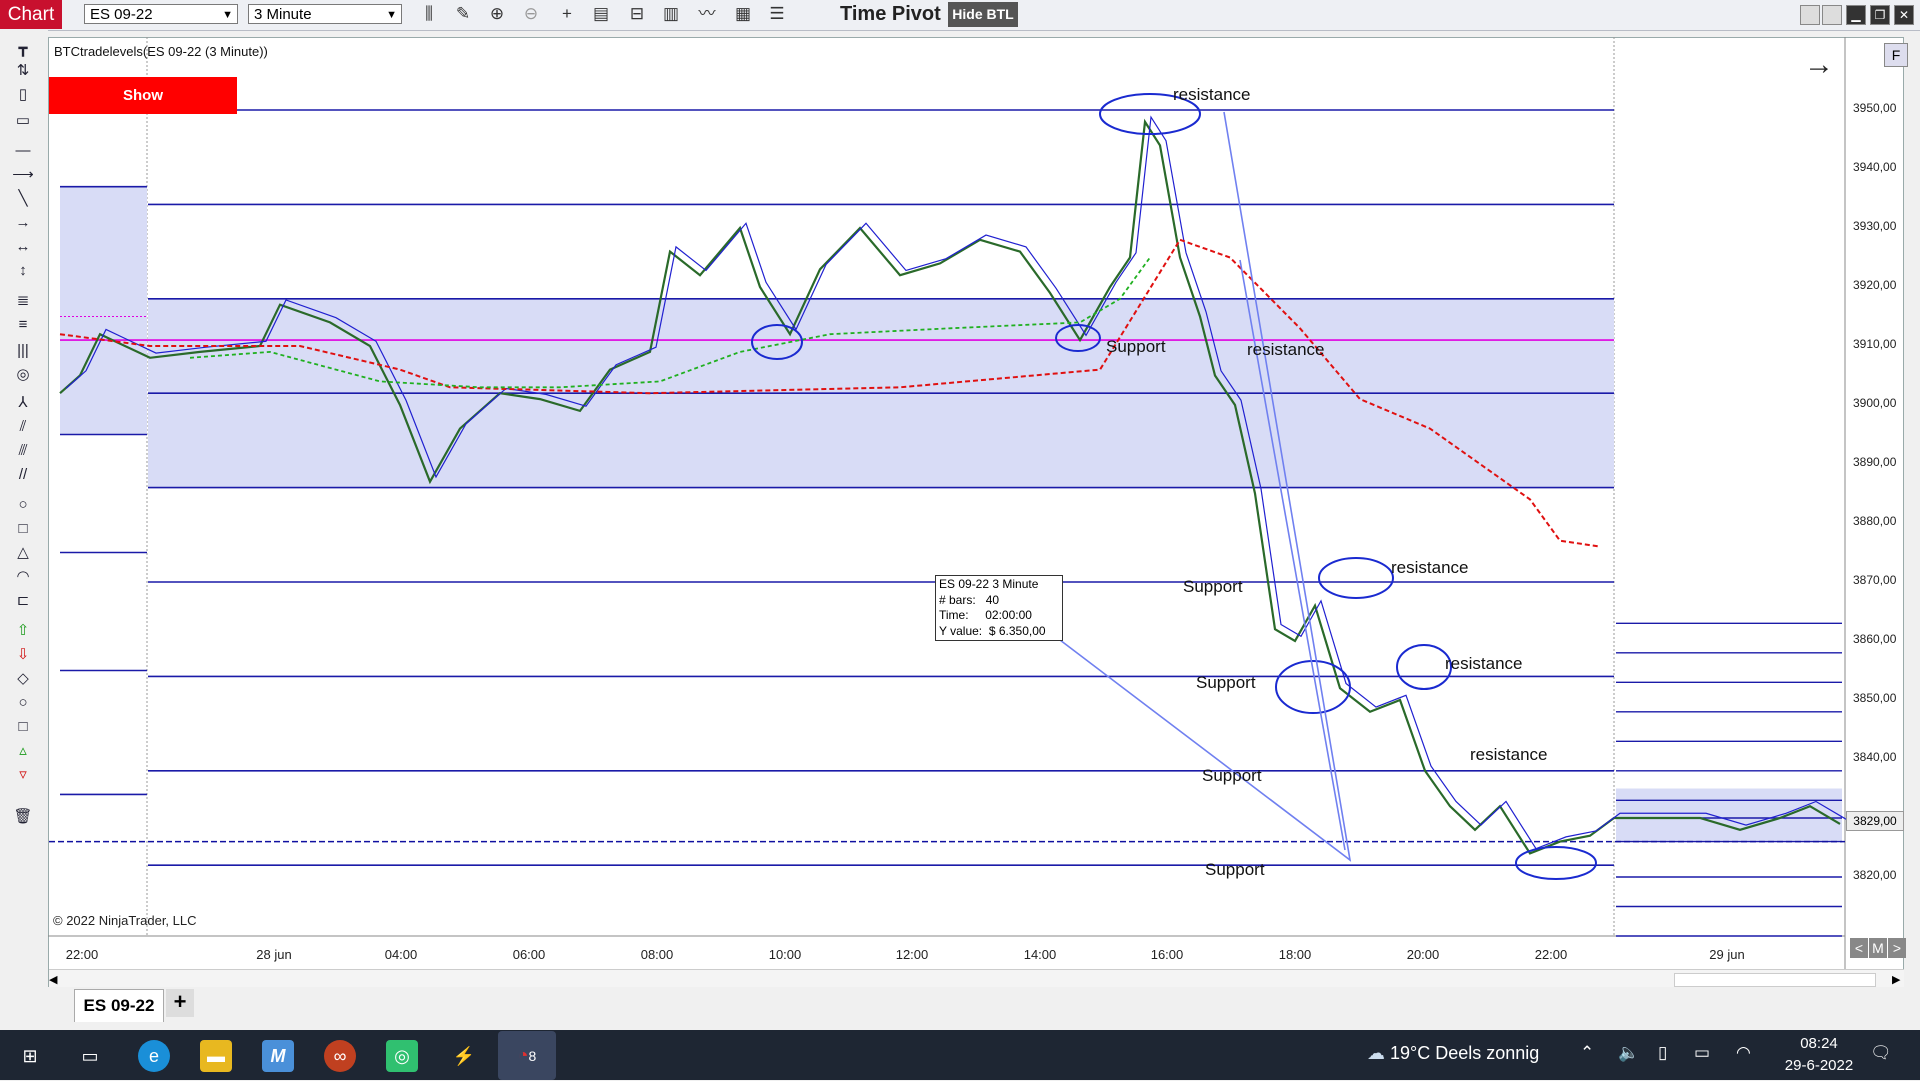 This screenshot has width=1920, height=1081. What do you see at coordinates (103, 310) in the screenshot?
I see `previous-zone` at bounding box center [103, 310].